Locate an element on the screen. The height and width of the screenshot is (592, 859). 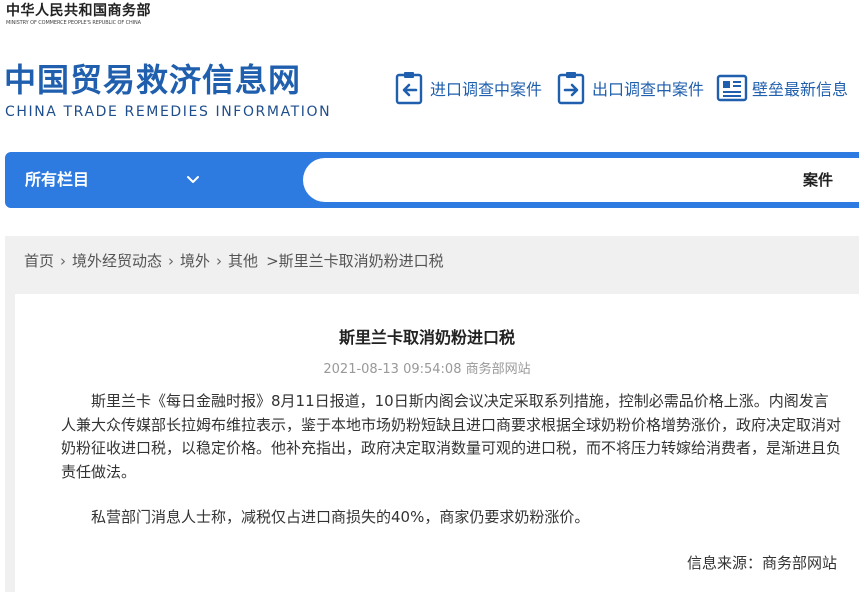
site-logo-cn: 中国贸易救济信息网 is located at coordinates (152, 80).